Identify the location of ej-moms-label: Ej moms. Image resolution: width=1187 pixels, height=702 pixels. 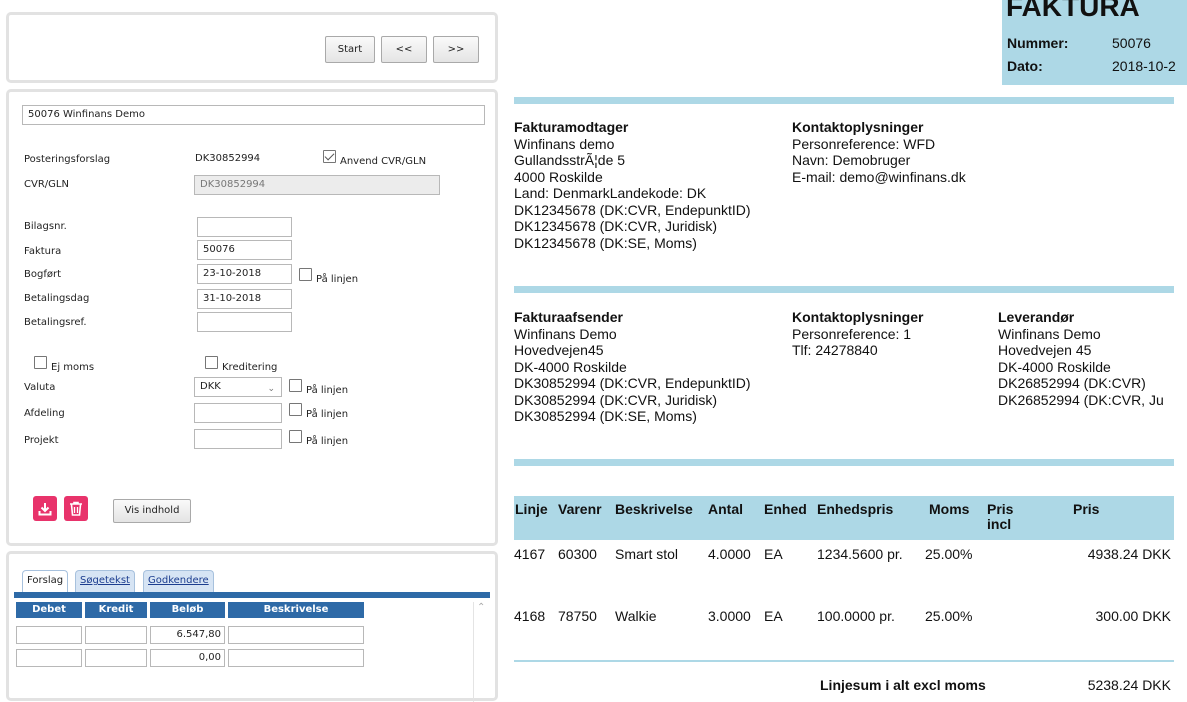
(73, 367).